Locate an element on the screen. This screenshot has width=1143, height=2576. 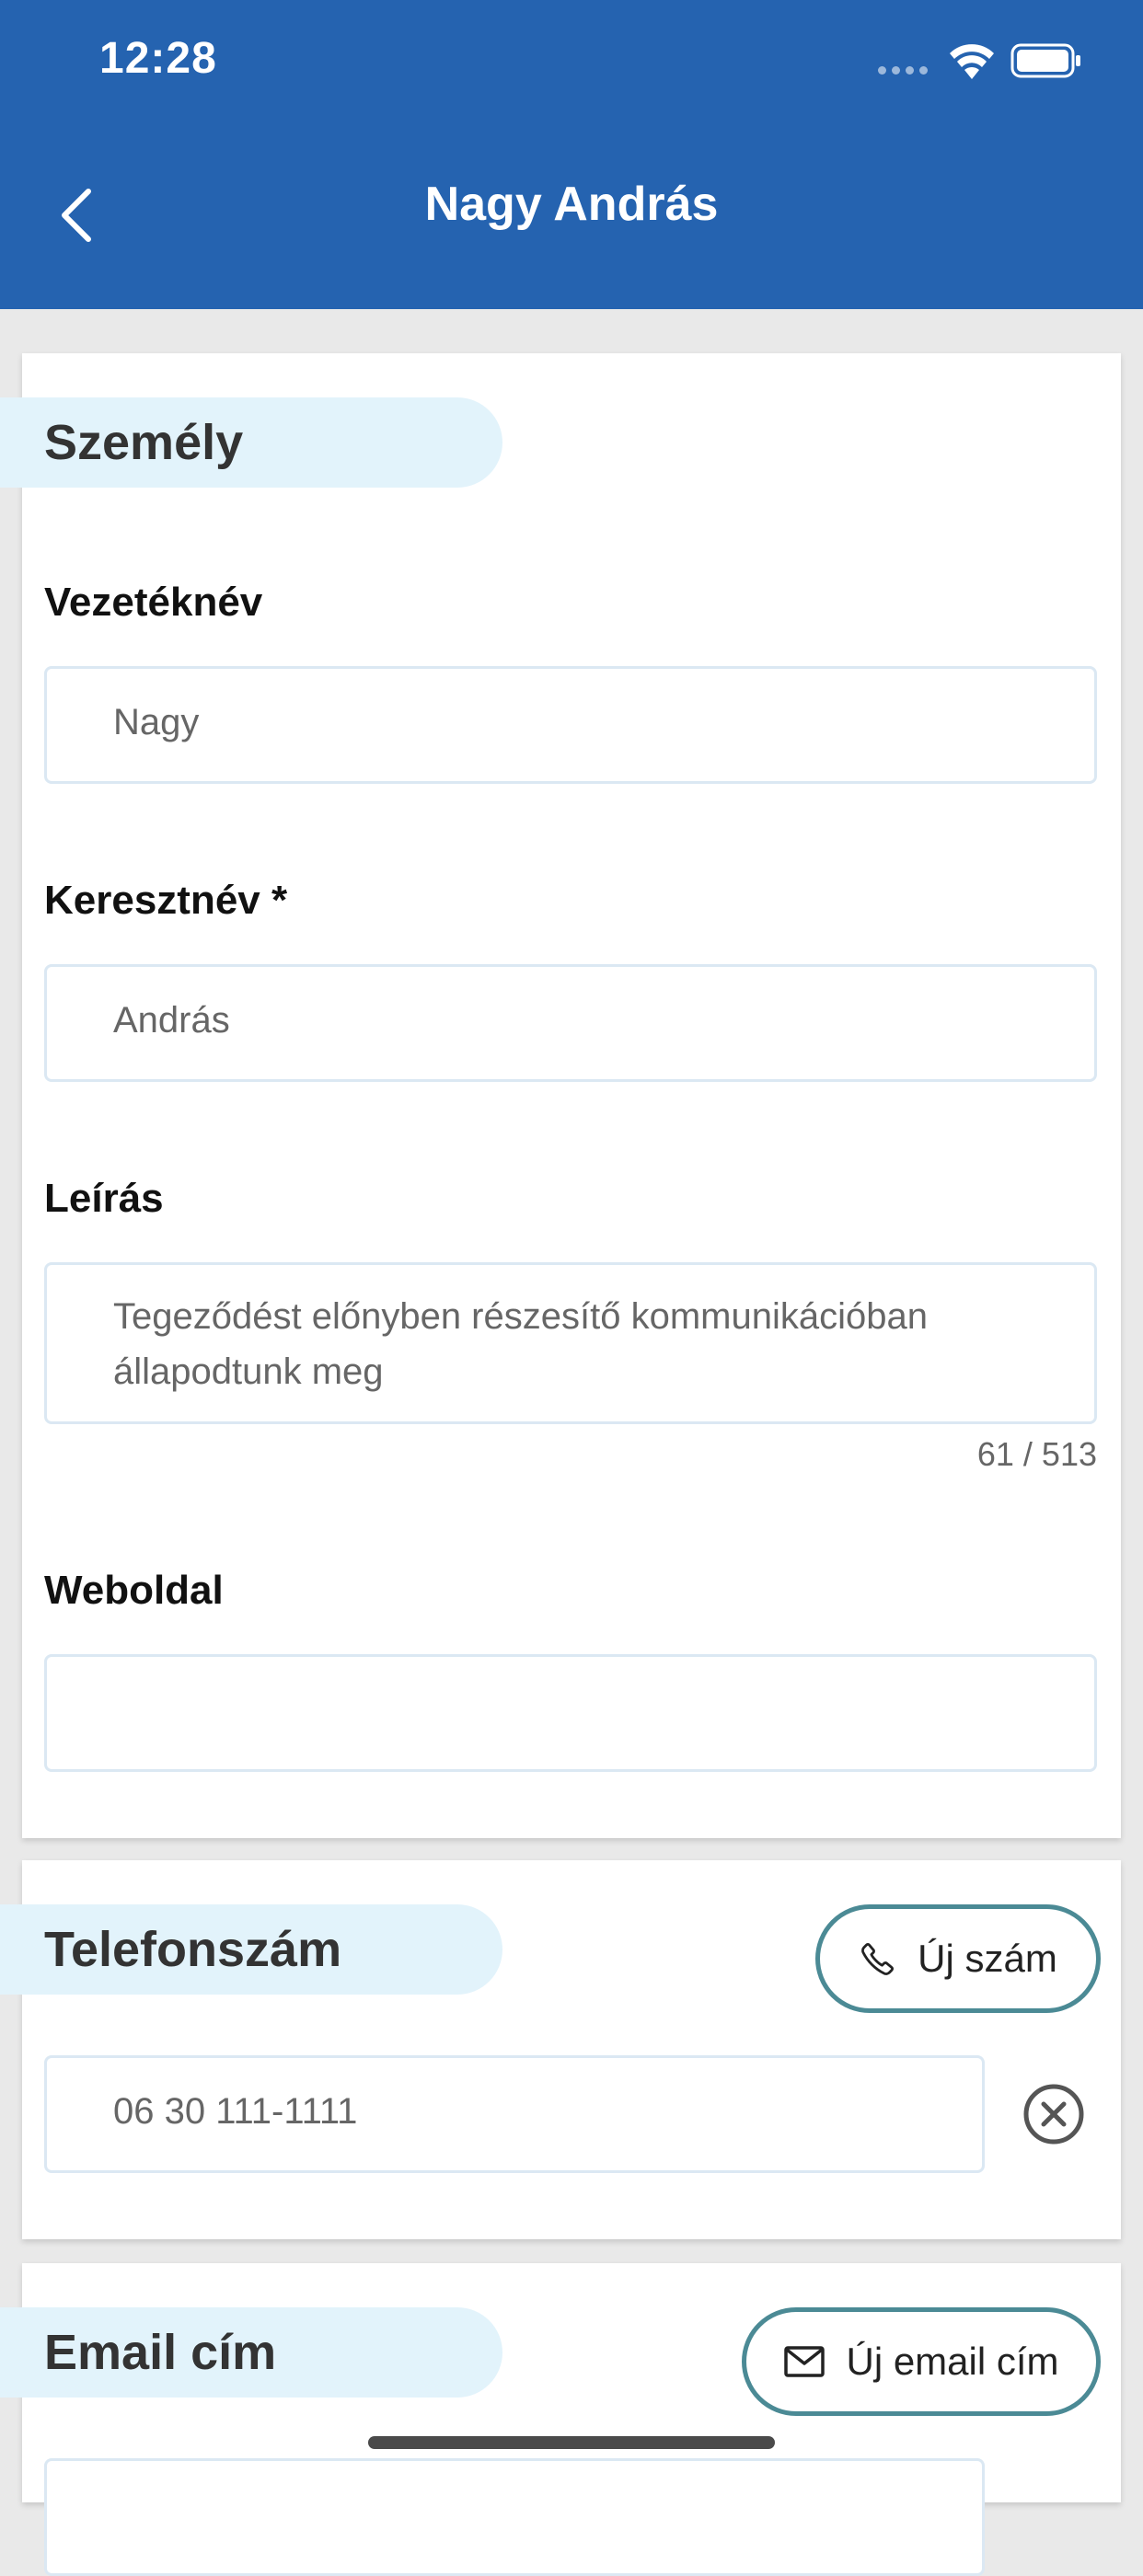
section-header-person: Személy is located at coordinates (251, 442).